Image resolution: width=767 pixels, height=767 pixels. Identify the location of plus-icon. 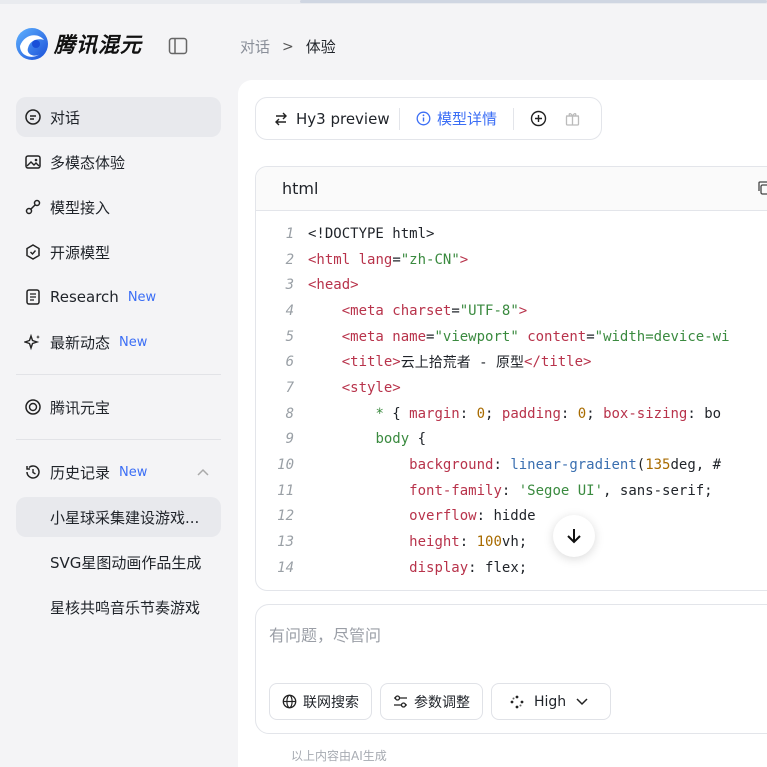
(538, 119).